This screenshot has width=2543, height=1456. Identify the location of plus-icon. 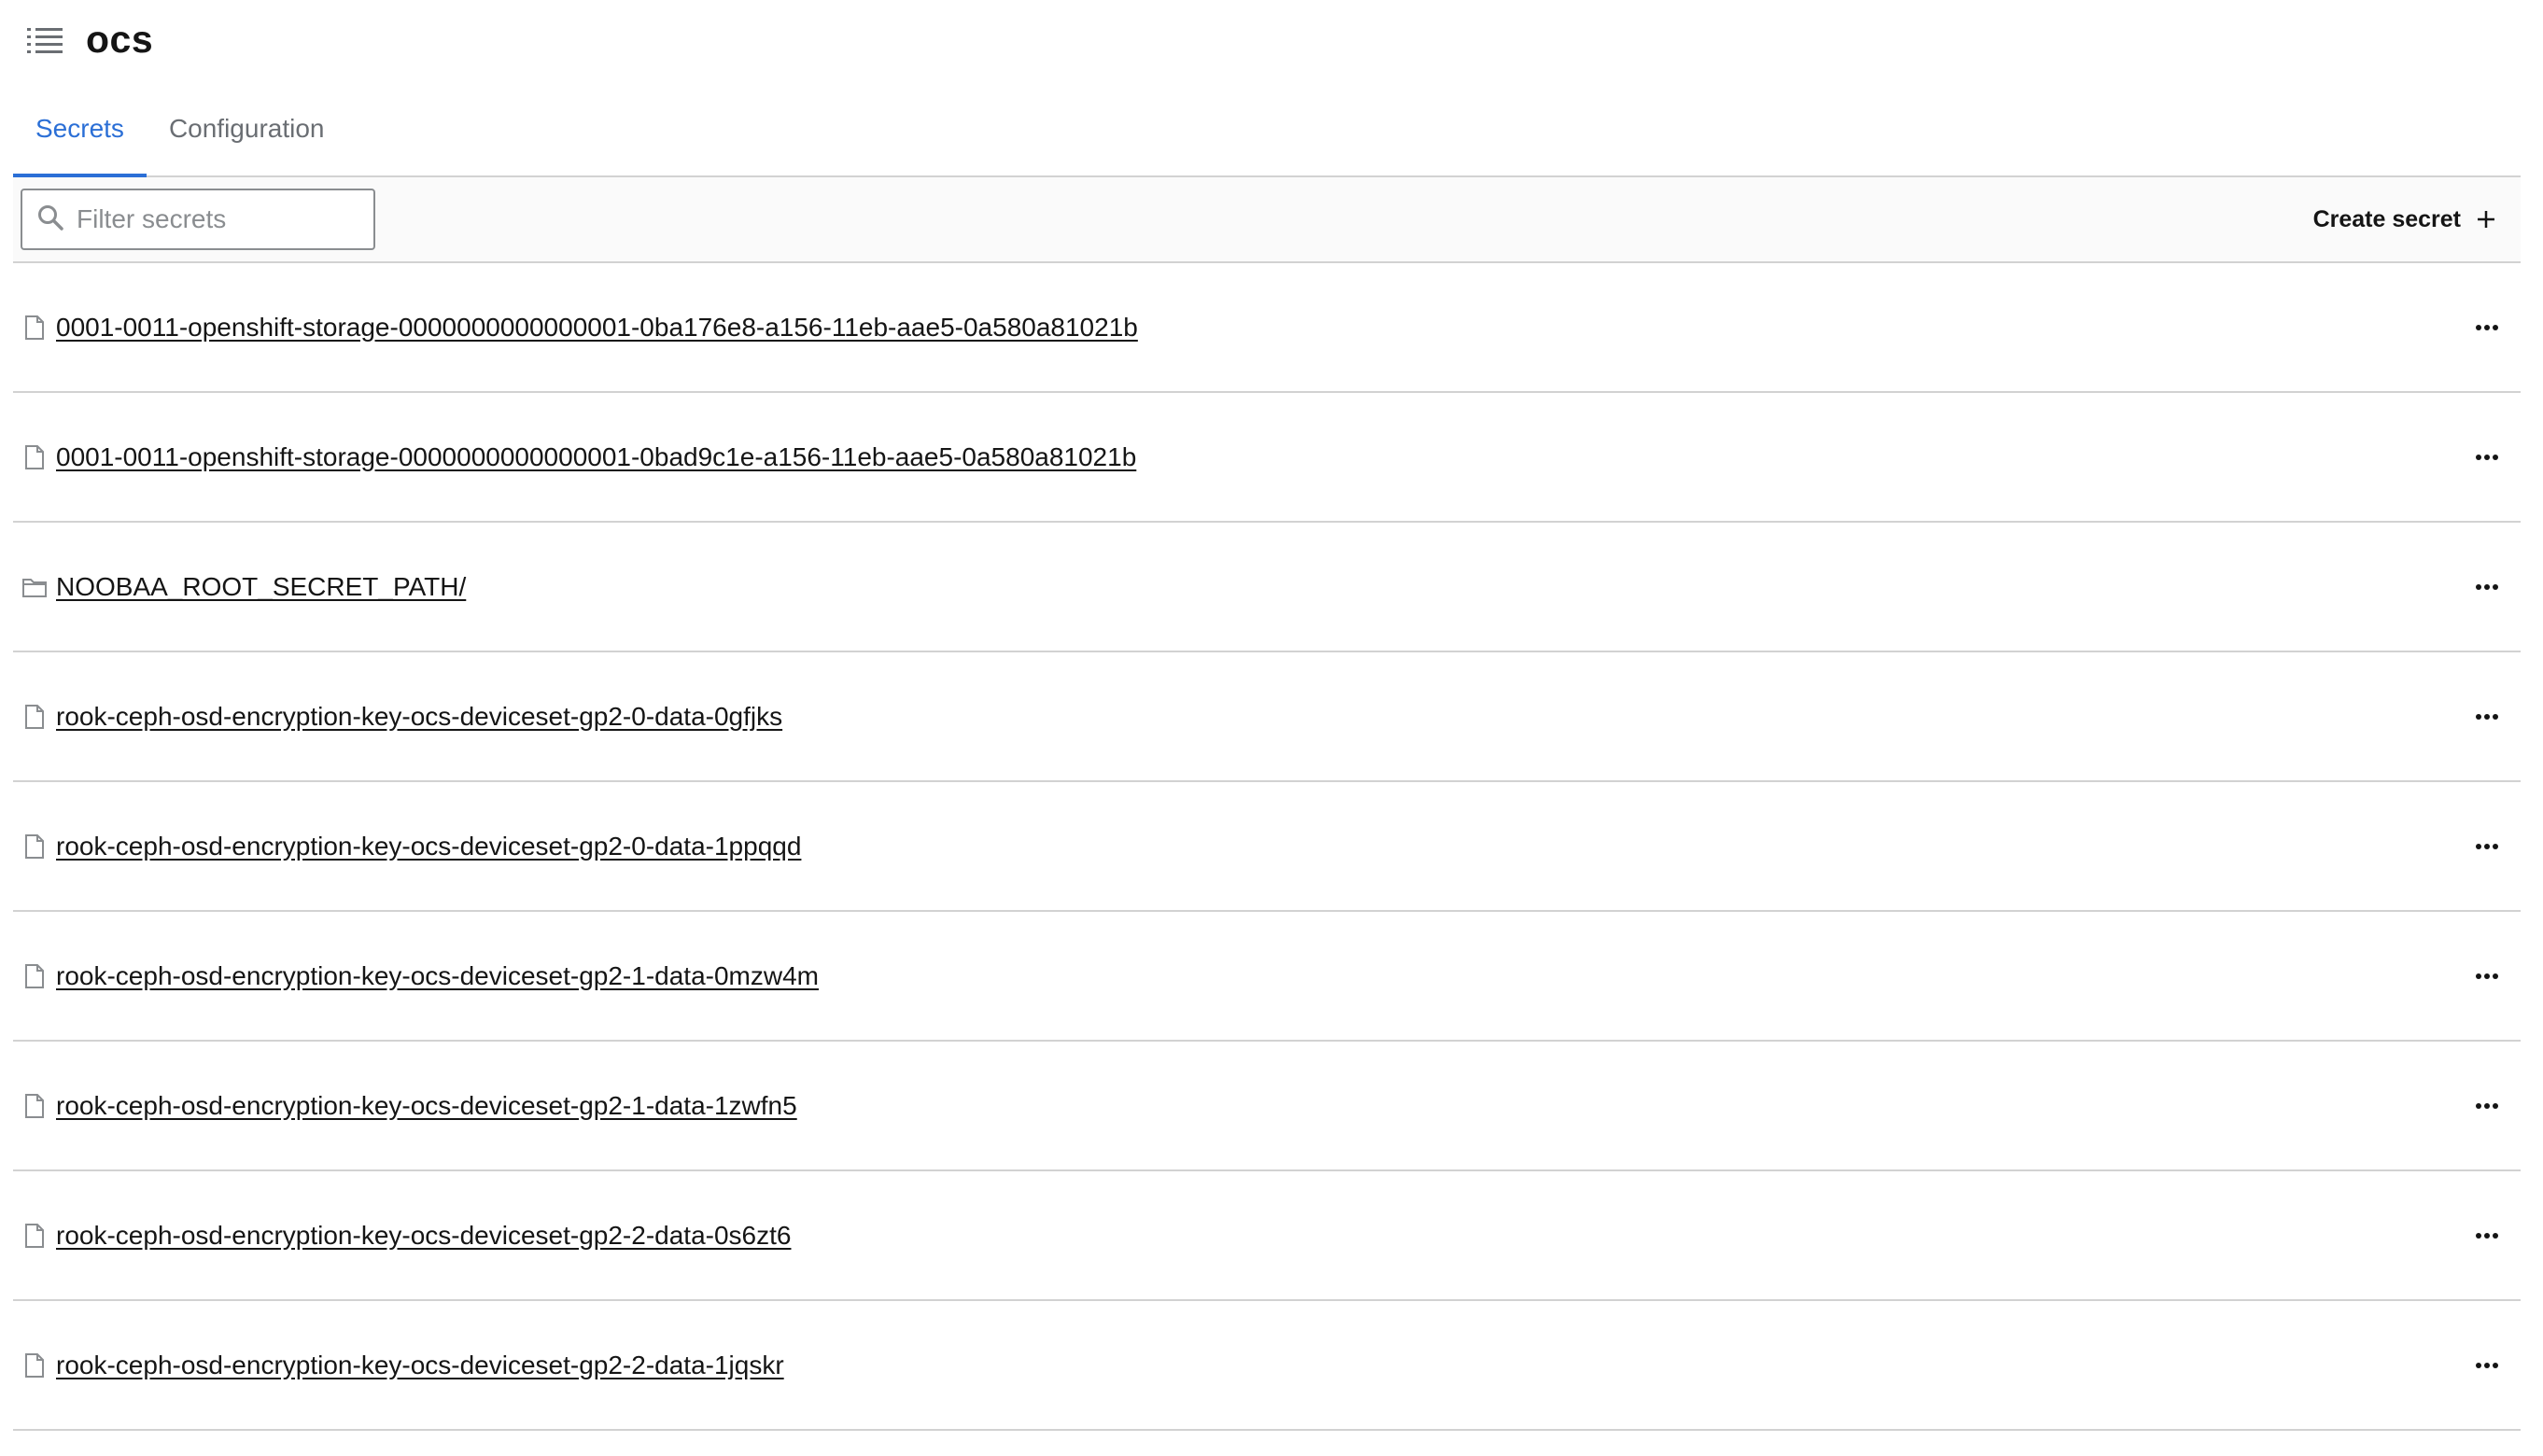
(2486, 219).